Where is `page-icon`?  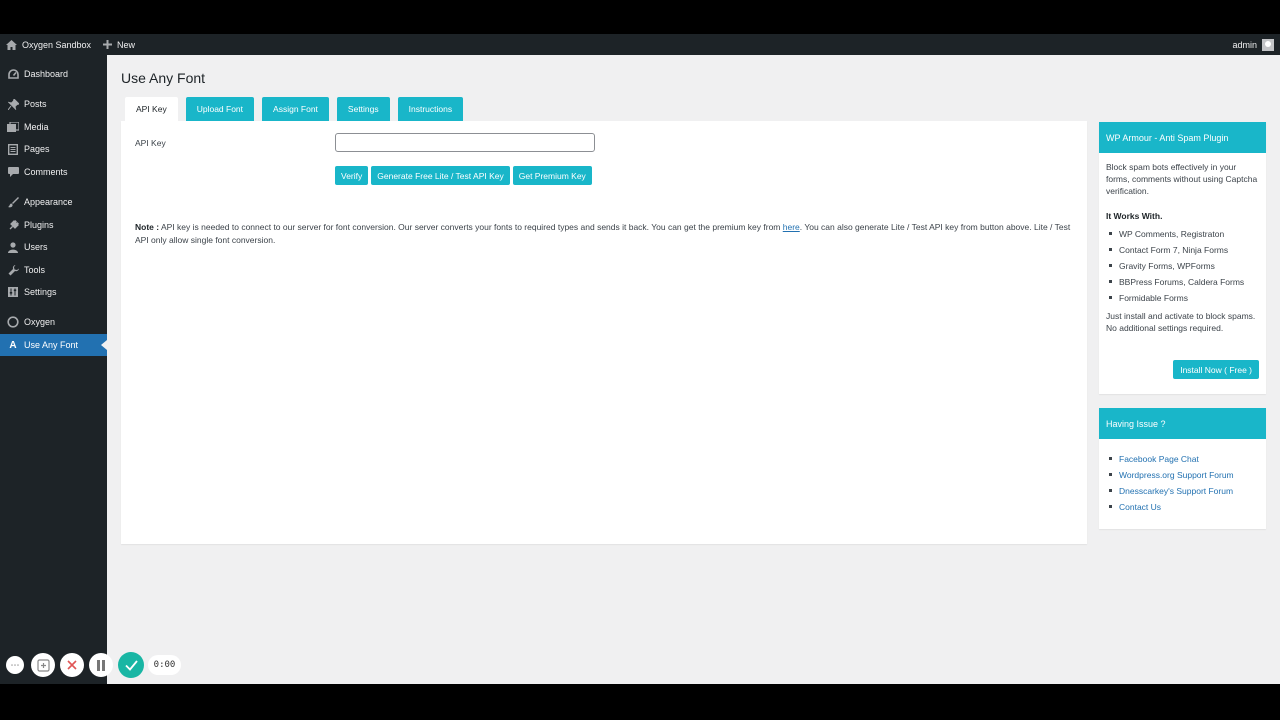
page-icon is located at coordinates (13, 149).